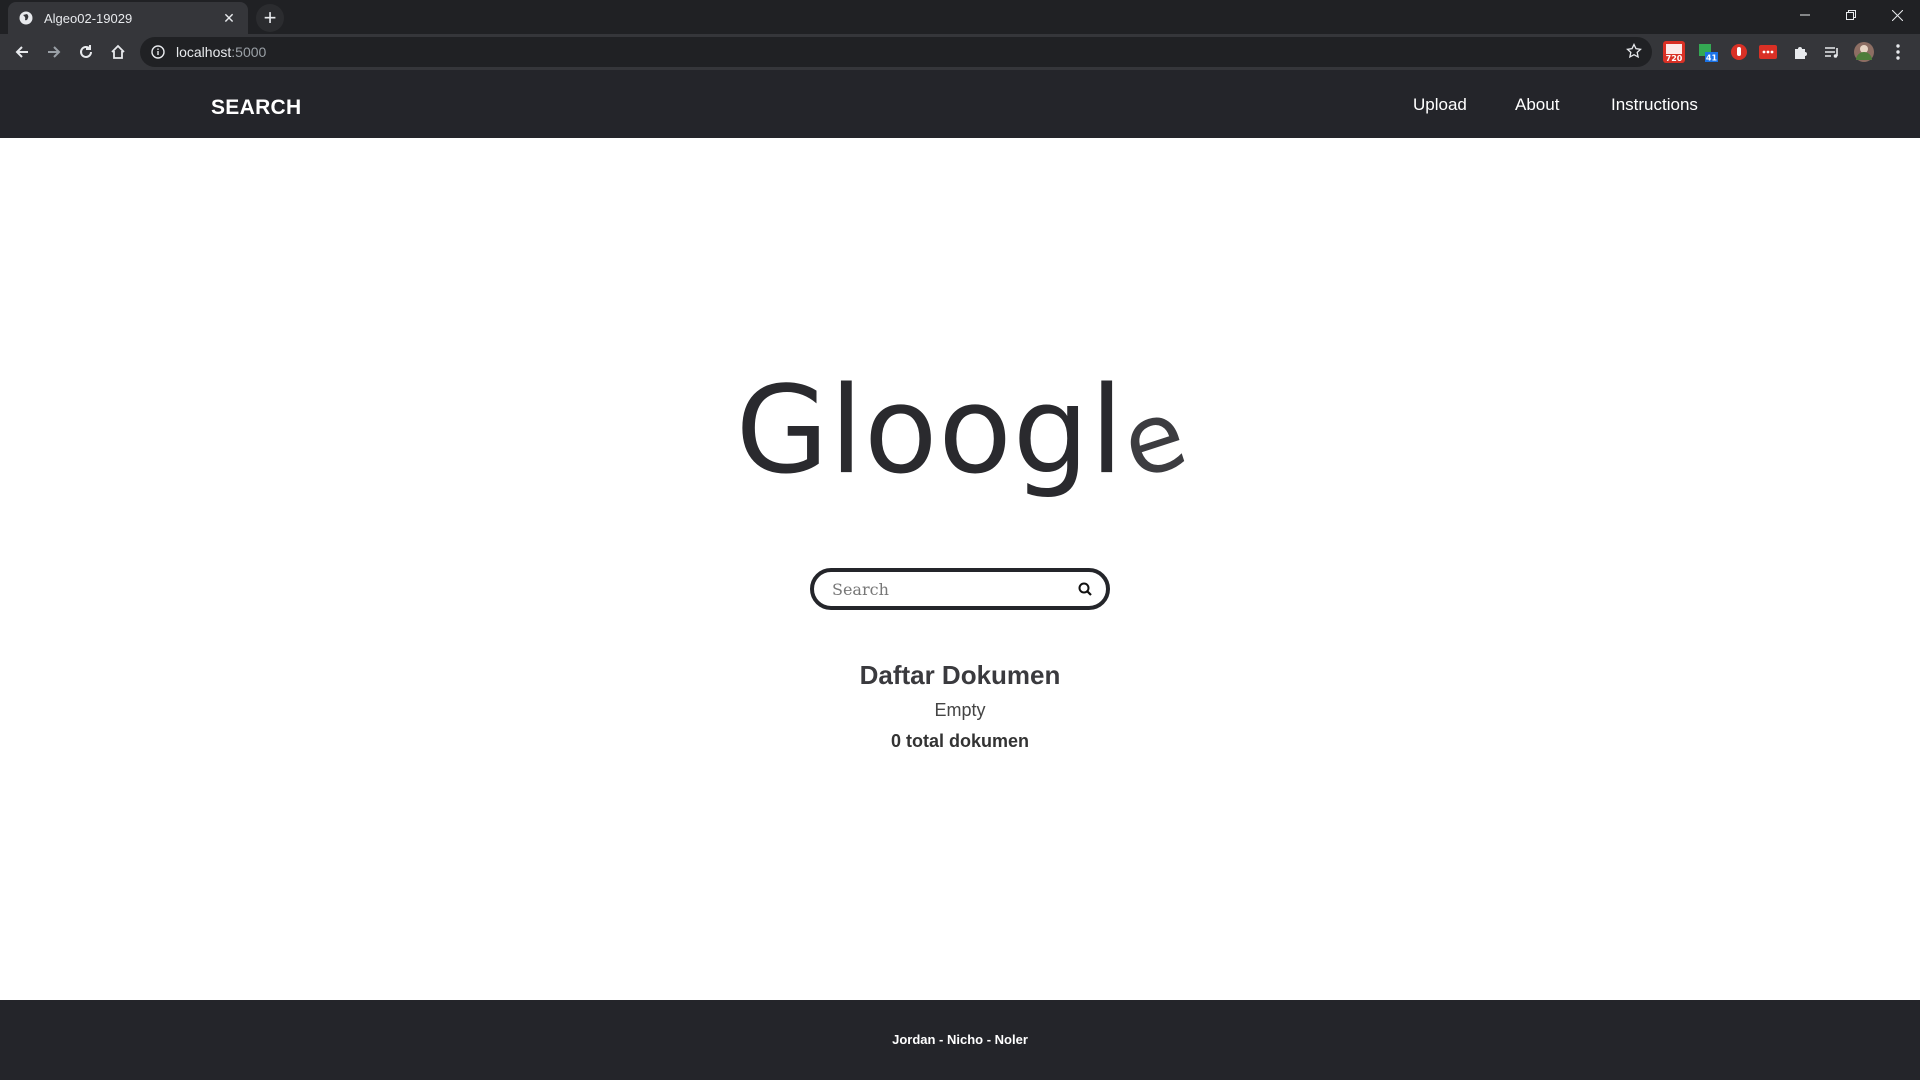 The width and height of the screenshot is (1920, 1080). What do you see at coordinates (1440, 105) in the screenshot?
I see `nav-link-upload: Upload` at bounding box center [1440, 105].